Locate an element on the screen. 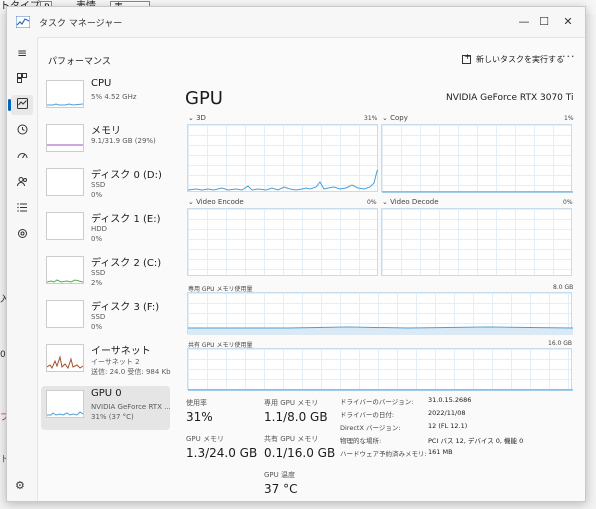 Image resolution: width=596 pixels, height=509 pixels. device-item-disk-3: ディスク 3 (F:) SSD 0% is located at coordinates (105, 318).